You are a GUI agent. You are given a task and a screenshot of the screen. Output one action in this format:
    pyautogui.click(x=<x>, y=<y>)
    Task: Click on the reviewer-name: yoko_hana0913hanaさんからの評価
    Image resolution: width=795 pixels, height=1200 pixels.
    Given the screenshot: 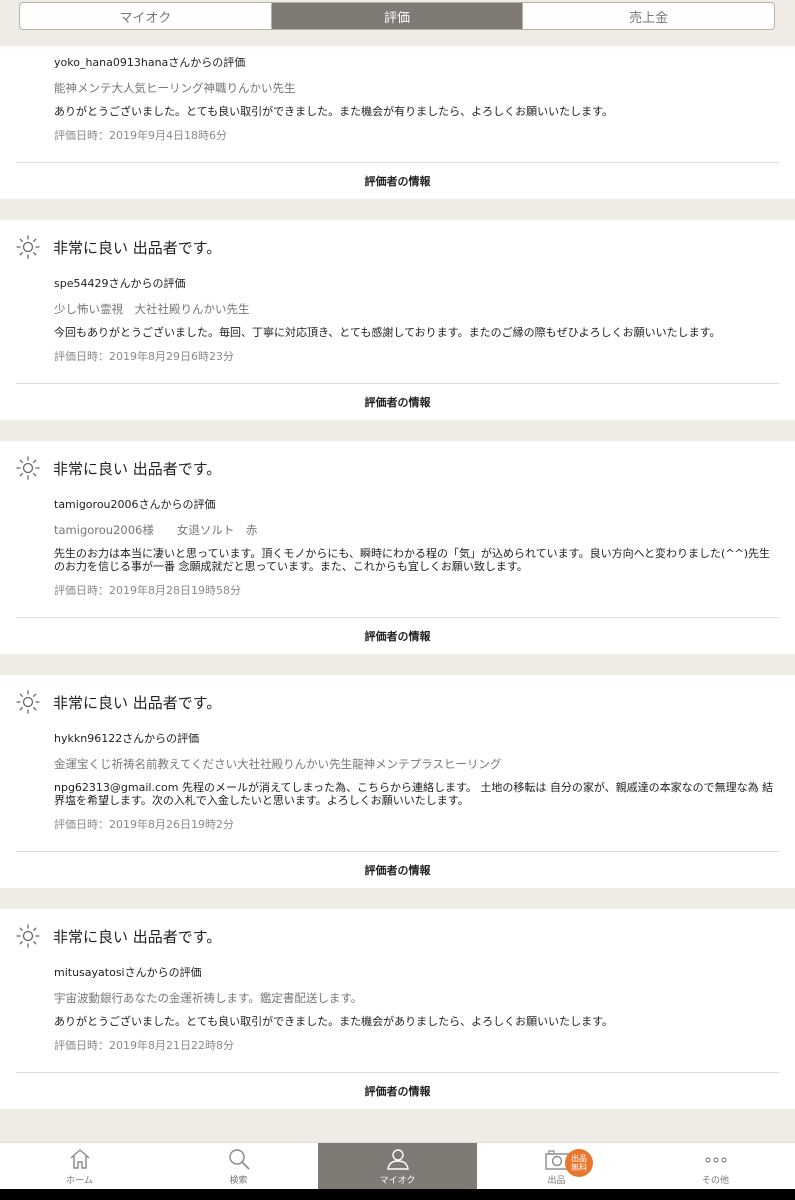 What is the action you would take?
    pyautogui.click(x=150, y=62)
    